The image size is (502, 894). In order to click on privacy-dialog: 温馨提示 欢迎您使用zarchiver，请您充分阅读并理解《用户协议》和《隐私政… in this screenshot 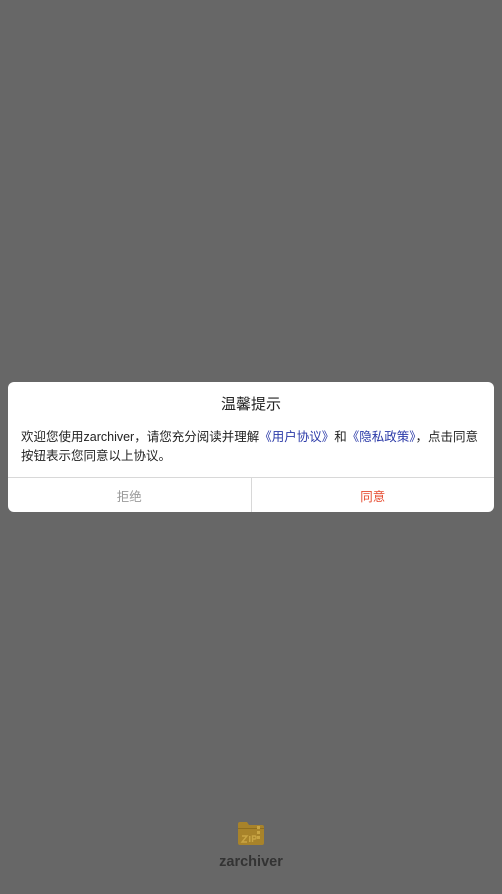, I will do `click(251, 447)`.